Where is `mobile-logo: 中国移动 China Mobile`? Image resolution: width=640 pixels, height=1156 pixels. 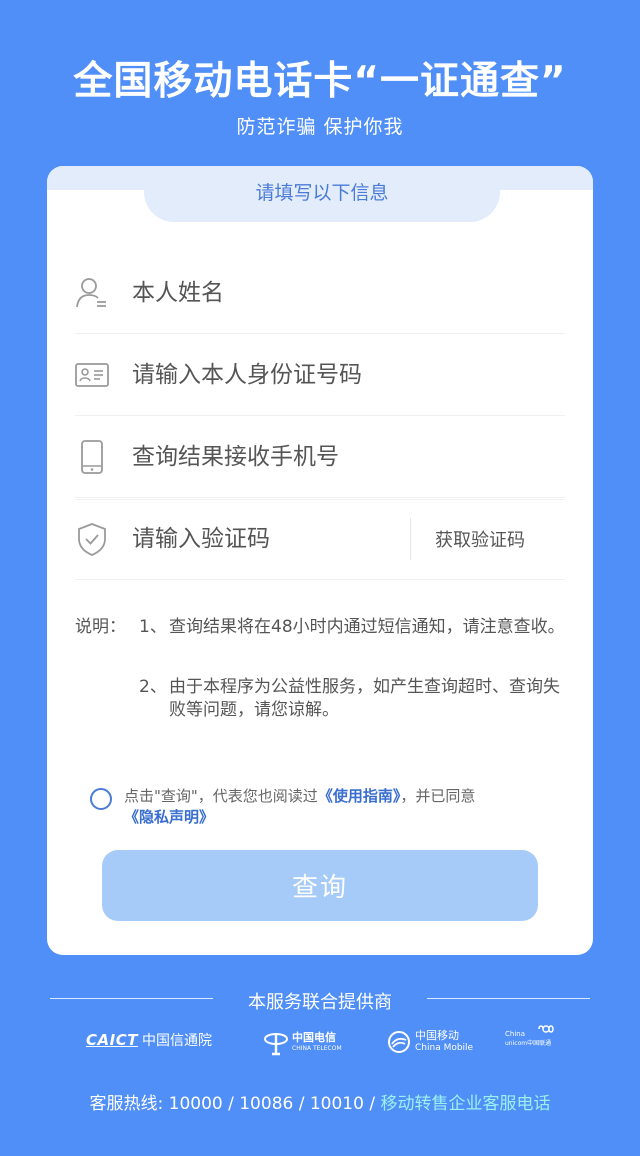
mobile-logo: 中国移动 China Mobile is located at coordinates (430, 1042).